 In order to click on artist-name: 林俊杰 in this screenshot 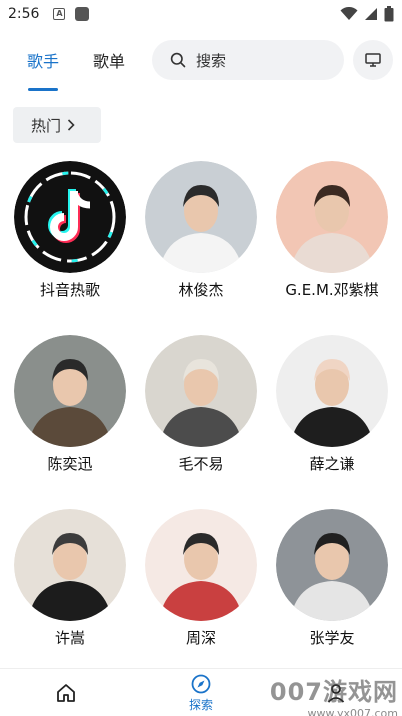, I will do `click(201, 290)`.